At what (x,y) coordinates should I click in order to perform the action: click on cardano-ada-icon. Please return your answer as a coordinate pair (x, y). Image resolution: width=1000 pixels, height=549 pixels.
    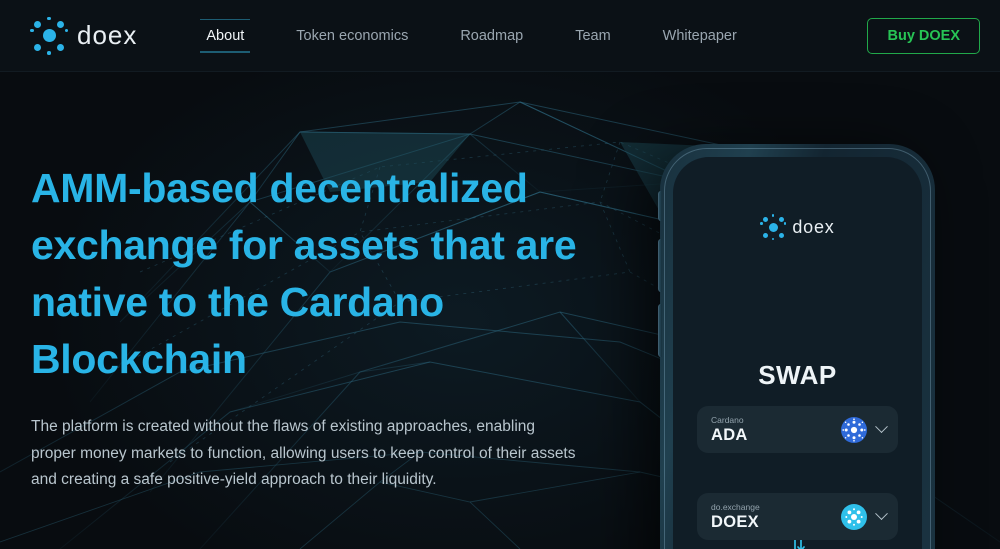
    Looking at the image, I should click on (854, 429).